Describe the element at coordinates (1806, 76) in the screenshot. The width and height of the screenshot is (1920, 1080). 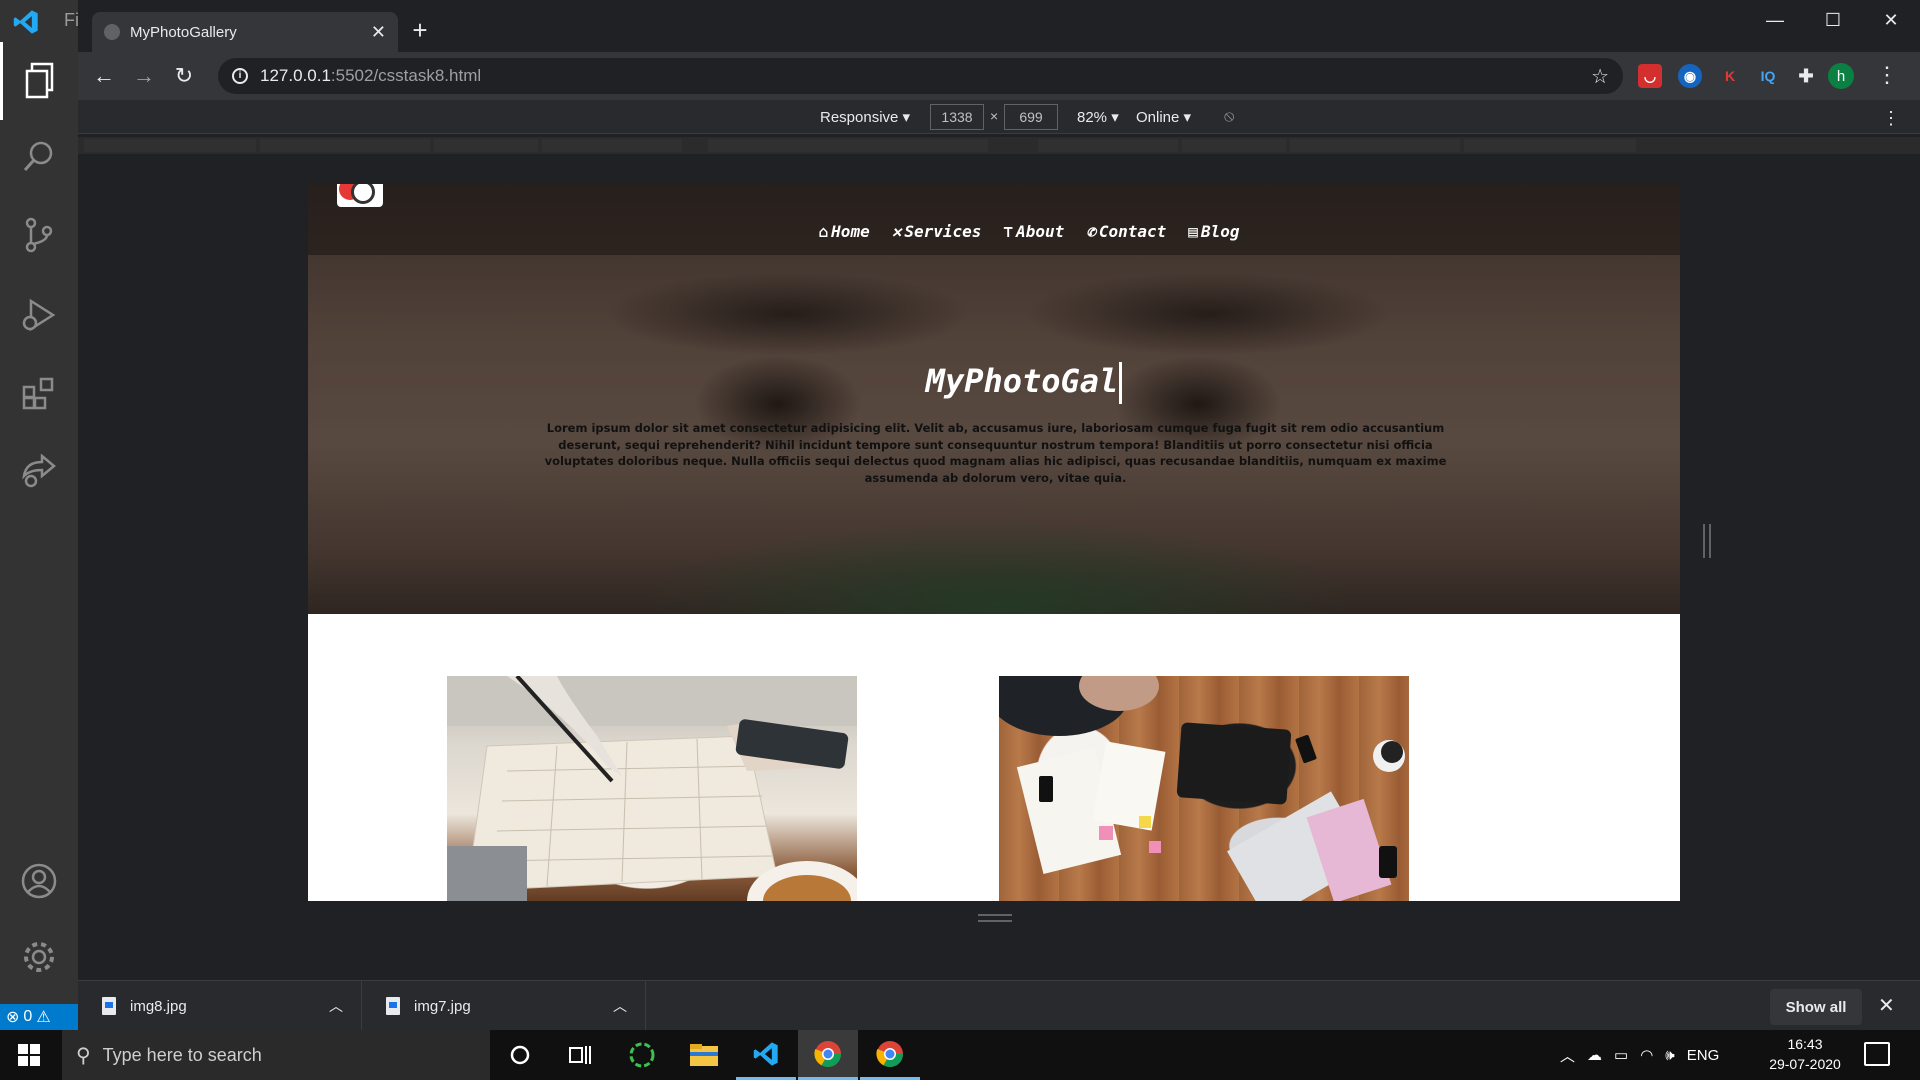
I see `extensions-puzzle-icon: ✚` at that location.